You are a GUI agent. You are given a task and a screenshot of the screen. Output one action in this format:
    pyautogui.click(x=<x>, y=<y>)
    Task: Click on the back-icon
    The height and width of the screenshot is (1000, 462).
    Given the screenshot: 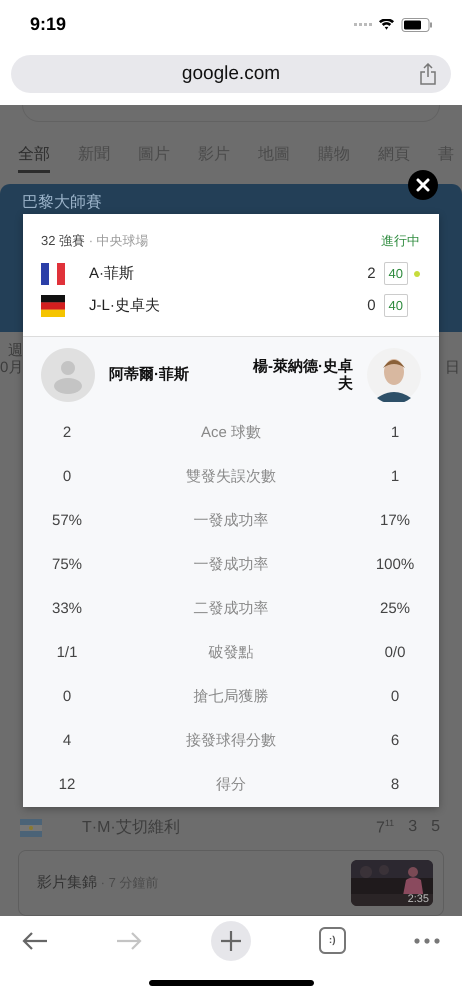 What is the action you would take?
    pyautogui.click(x=35, y=940)
    